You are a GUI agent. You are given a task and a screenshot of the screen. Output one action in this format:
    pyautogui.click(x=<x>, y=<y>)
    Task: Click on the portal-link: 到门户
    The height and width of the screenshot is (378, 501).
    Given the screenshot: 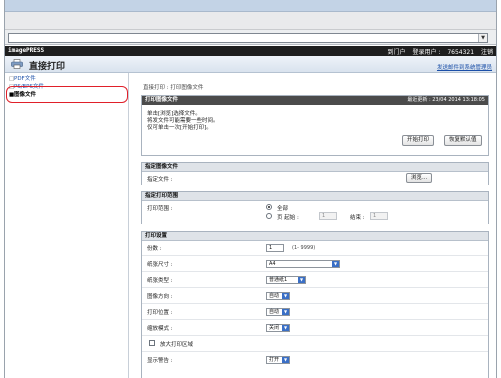 What is the action you would take?
    pyautogui.click(x=397, y=52)
    